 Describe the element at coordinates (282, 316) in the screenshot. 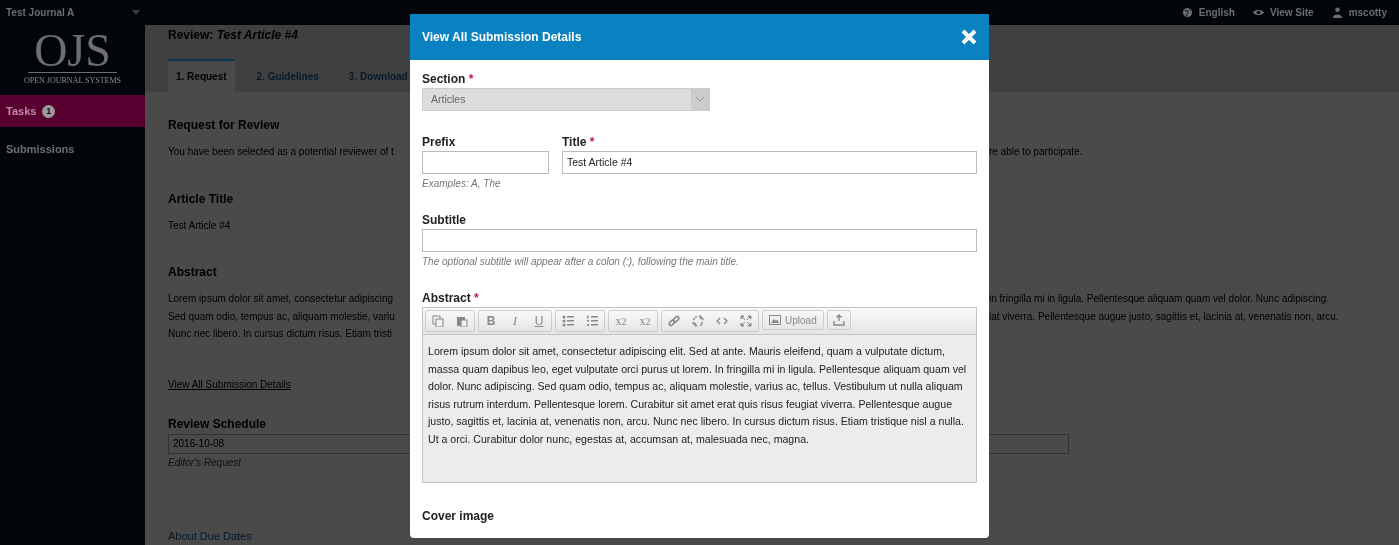

I see `text-line: Sed quam odio, tempus ac, aliquam molestie, variu` at that location.